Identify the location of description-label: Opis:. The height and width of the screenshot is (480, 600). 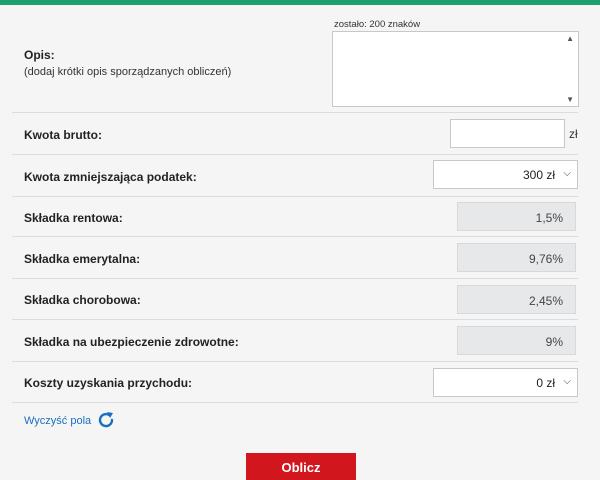
(39, 55).